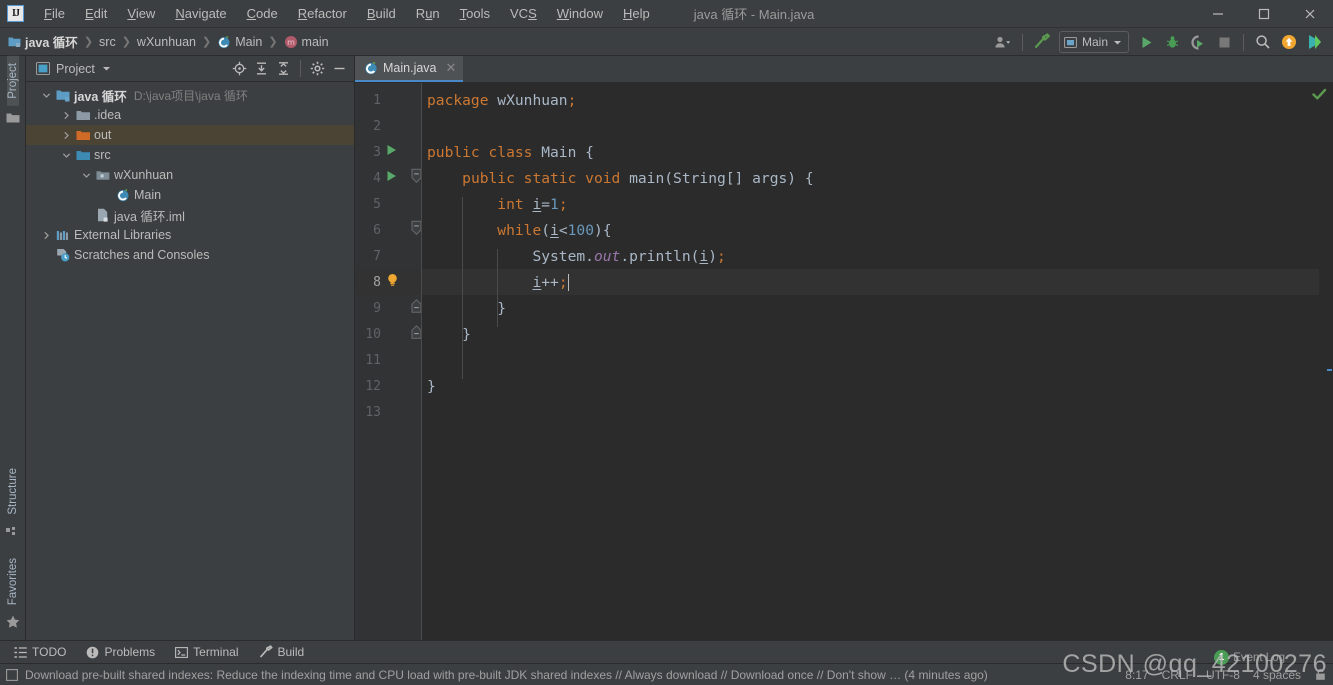  Describe the element at coordinates (388, 334) in the screenshot. I see `gutter-line: 10` at that location.